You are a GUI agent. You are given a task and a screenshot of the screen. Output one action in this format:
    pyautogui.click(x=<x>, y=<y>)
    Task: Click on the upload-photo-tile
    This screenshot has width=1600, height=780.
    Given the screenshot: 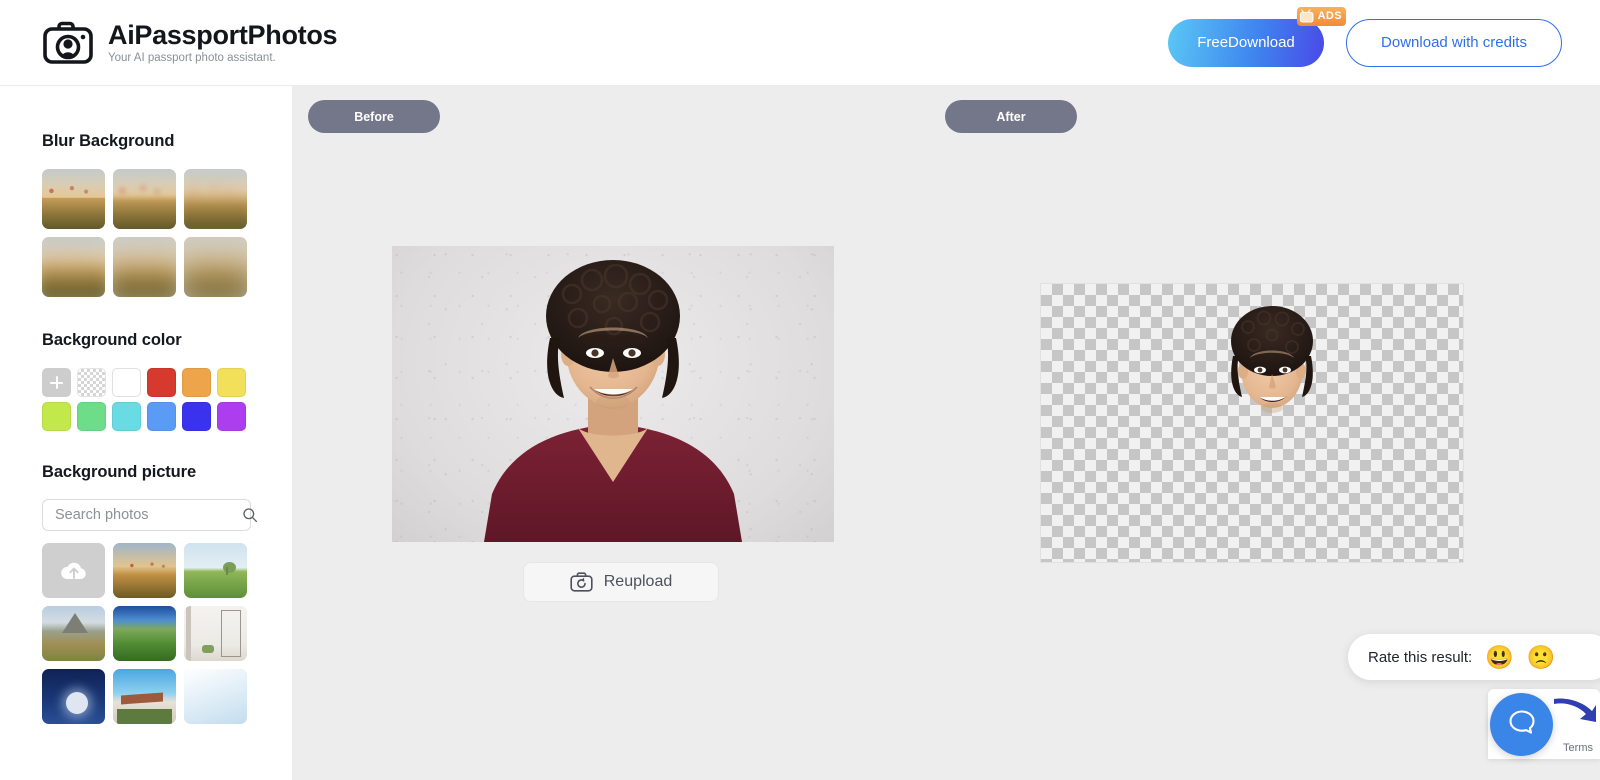 What is the action you would take?
    pyautogui.click(x=73, y=570)
    